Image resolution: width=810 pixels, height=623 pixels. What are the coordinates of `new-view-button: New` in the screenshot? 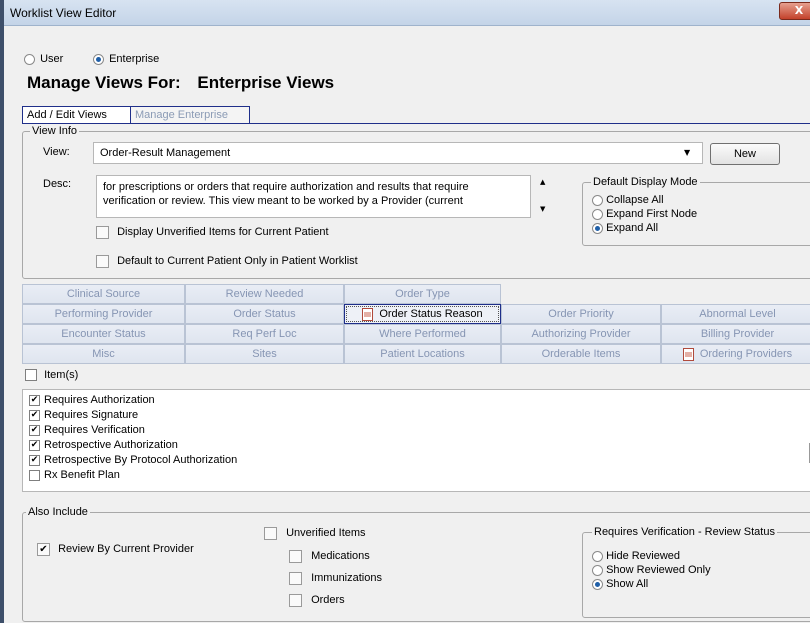 It's located at (745, 154).